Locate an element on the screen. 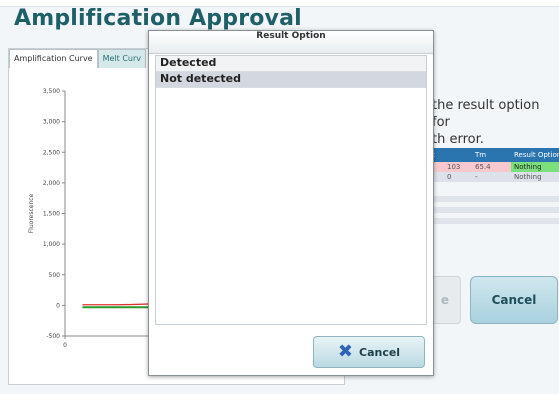 Image resolution: width=559 pixels, height=394 pixels. instruction-line-1: the result option for is located at coordinates (486, 114).